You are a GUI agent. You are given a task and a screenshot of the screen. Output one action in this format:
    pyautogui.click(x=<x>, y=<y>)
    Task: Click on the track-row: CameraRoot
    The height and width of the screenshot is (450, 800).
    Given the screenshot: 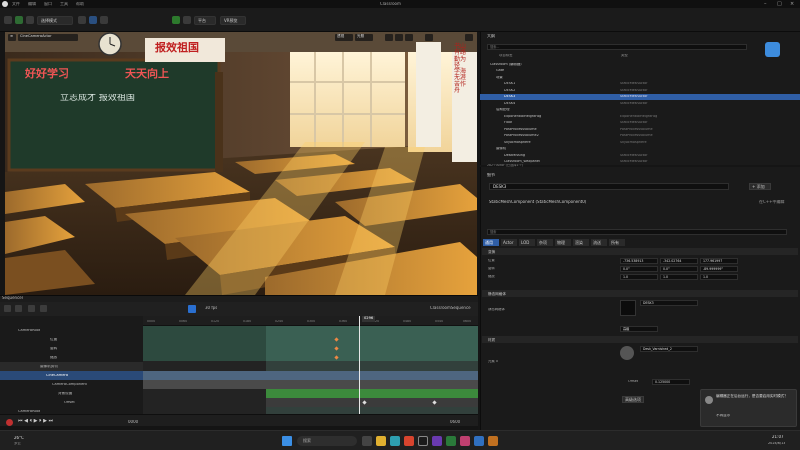 What is the action you would take?
    pyautogui.click(x=71, y=330)
    